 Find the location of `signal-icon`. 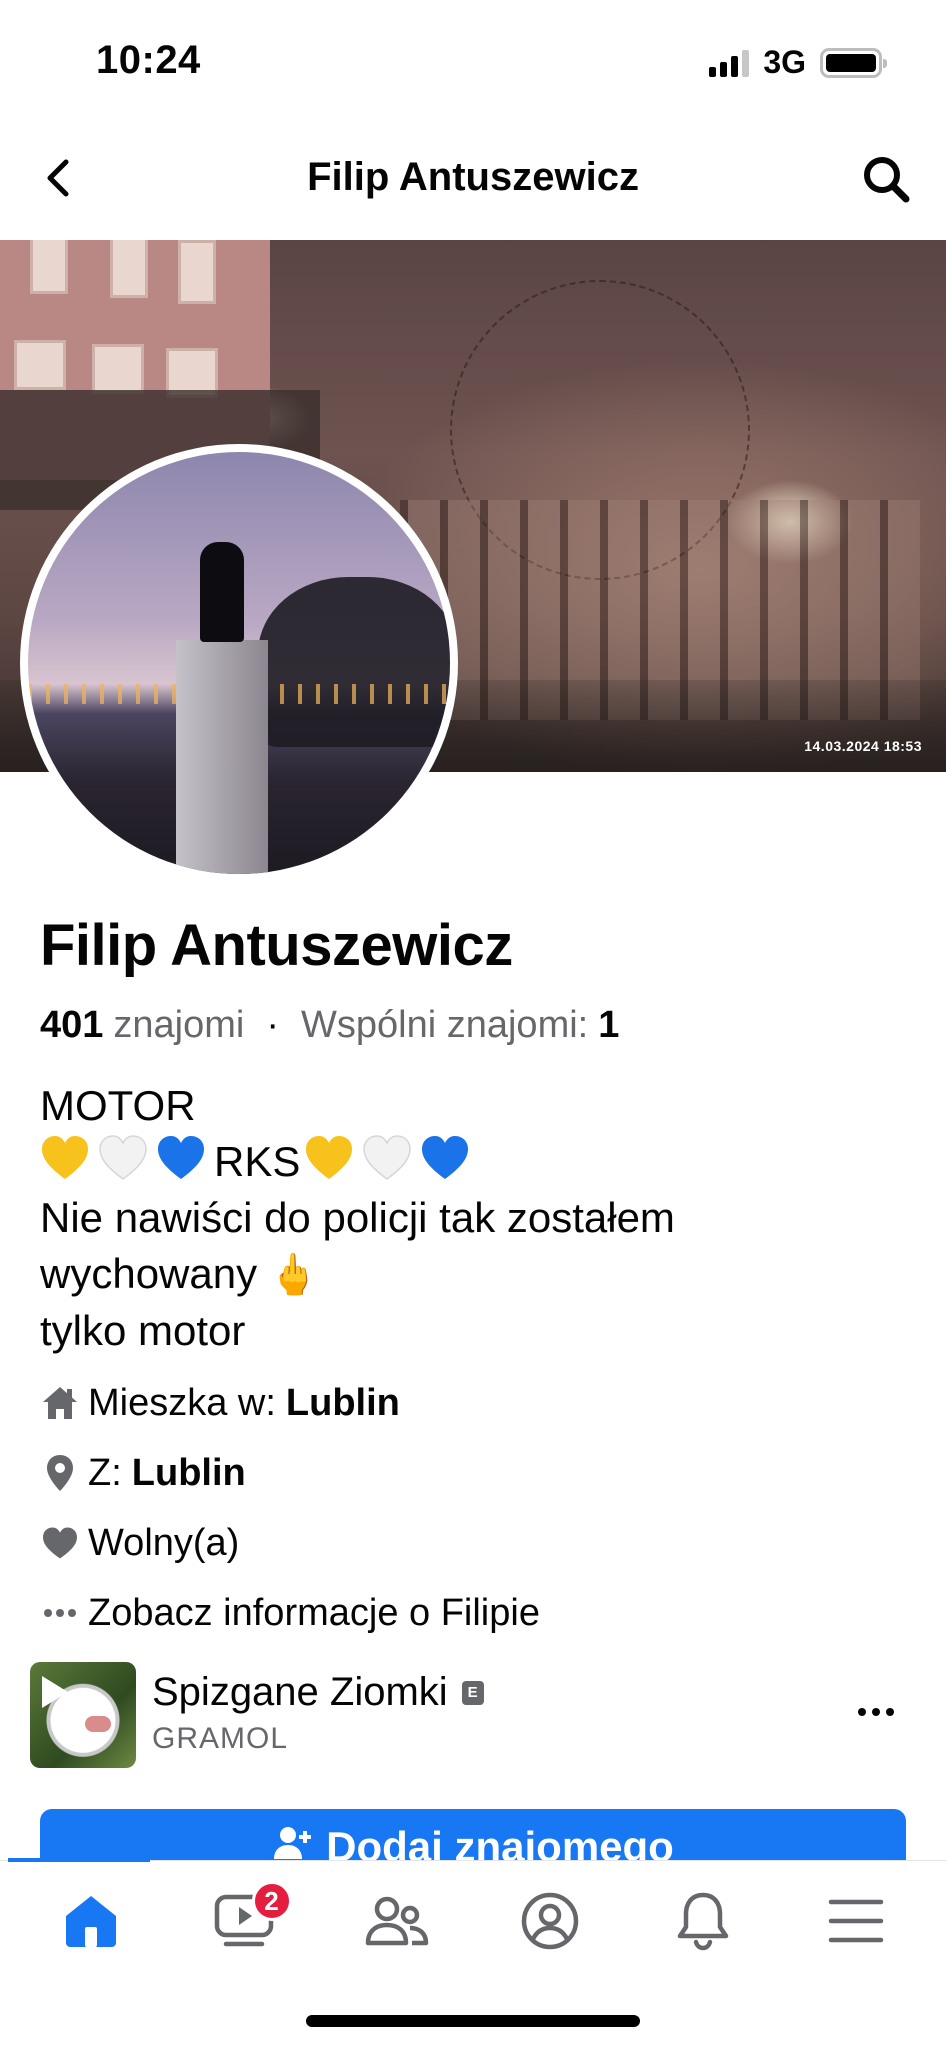

signal-icon is located at coordinates (729, 63).